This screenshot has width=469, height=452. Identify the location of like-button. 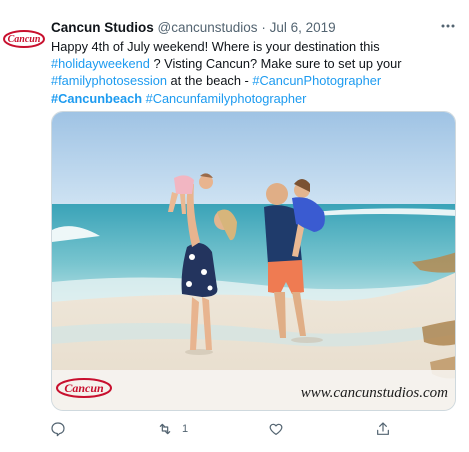
(276, 429).